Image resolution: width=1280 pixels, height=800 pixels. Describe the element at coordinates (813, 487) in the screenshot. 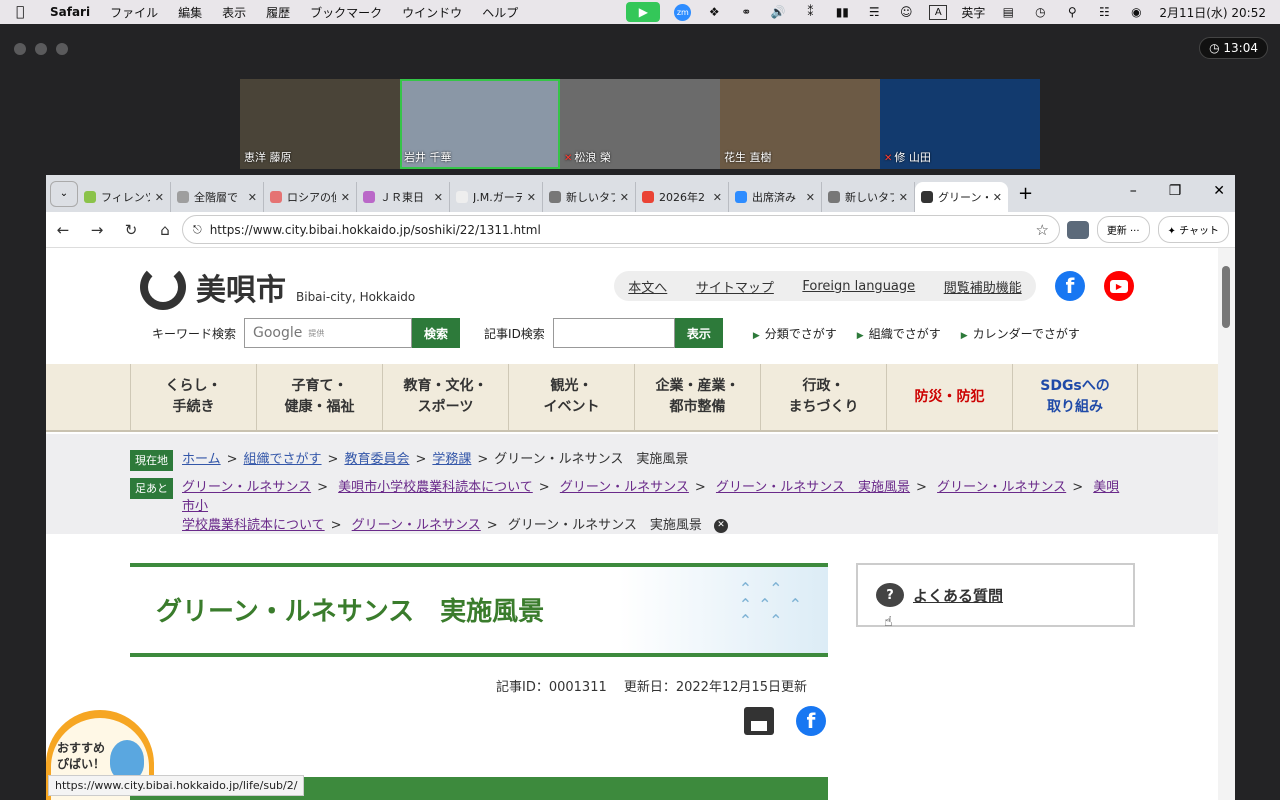

I see `history-link: グリーン・ルネサンス 実施風景` at that location.